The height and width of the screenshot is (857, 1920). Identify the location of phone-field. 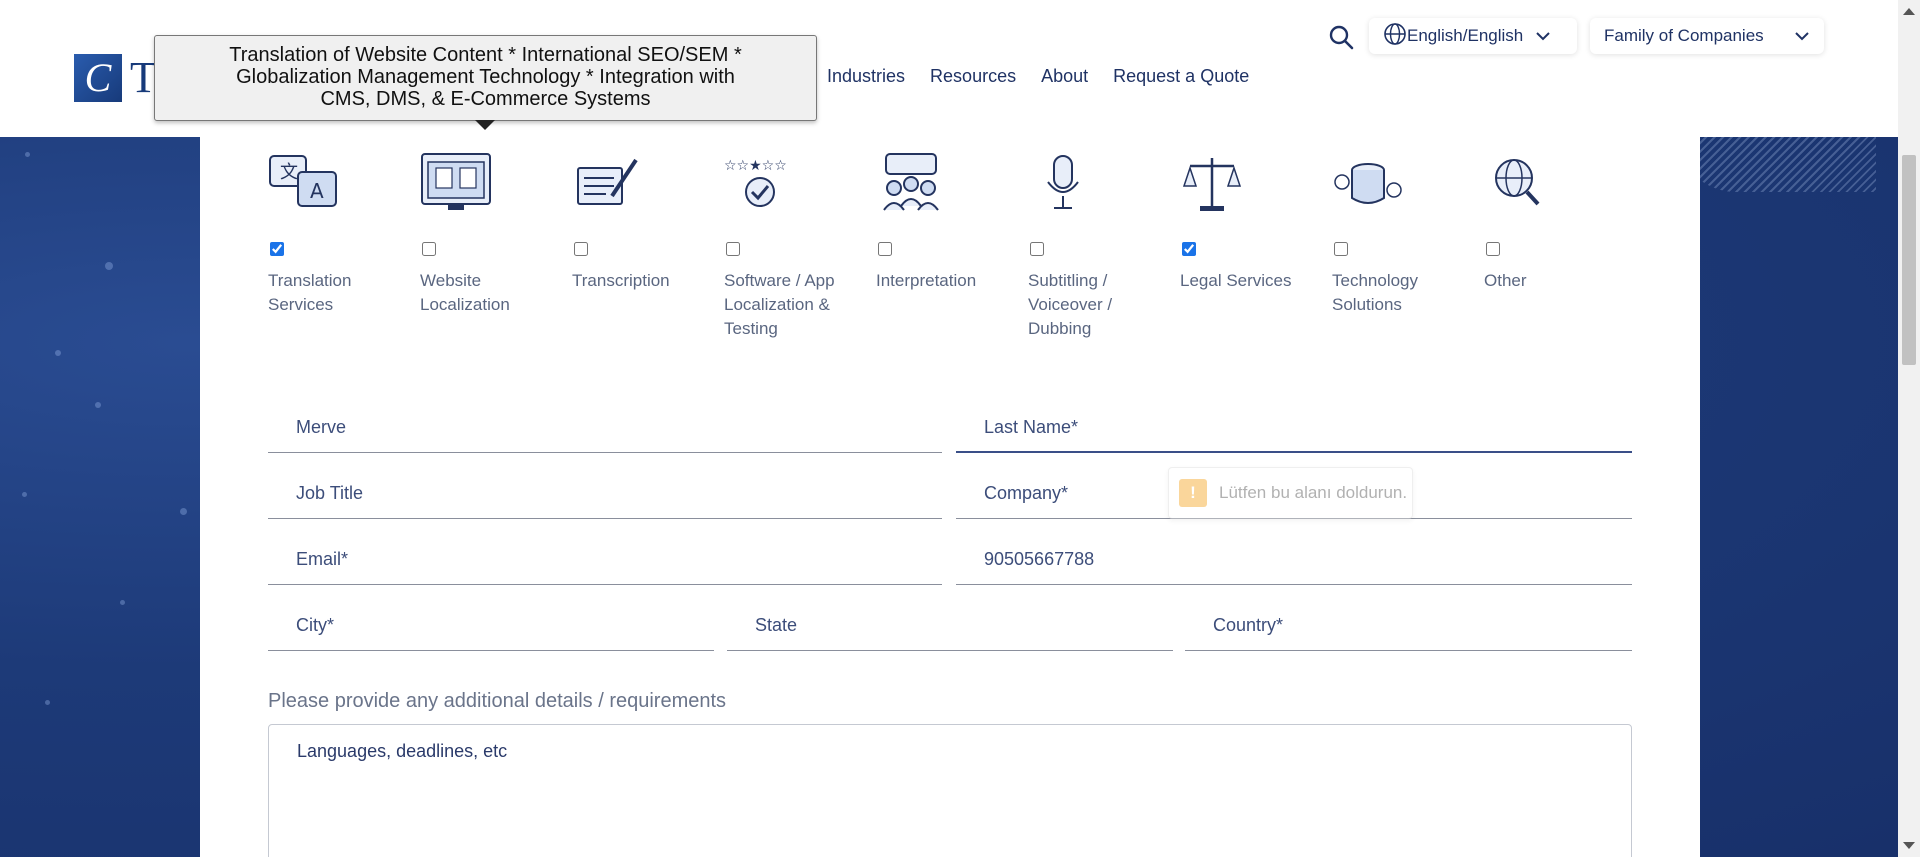
(1294, 560).